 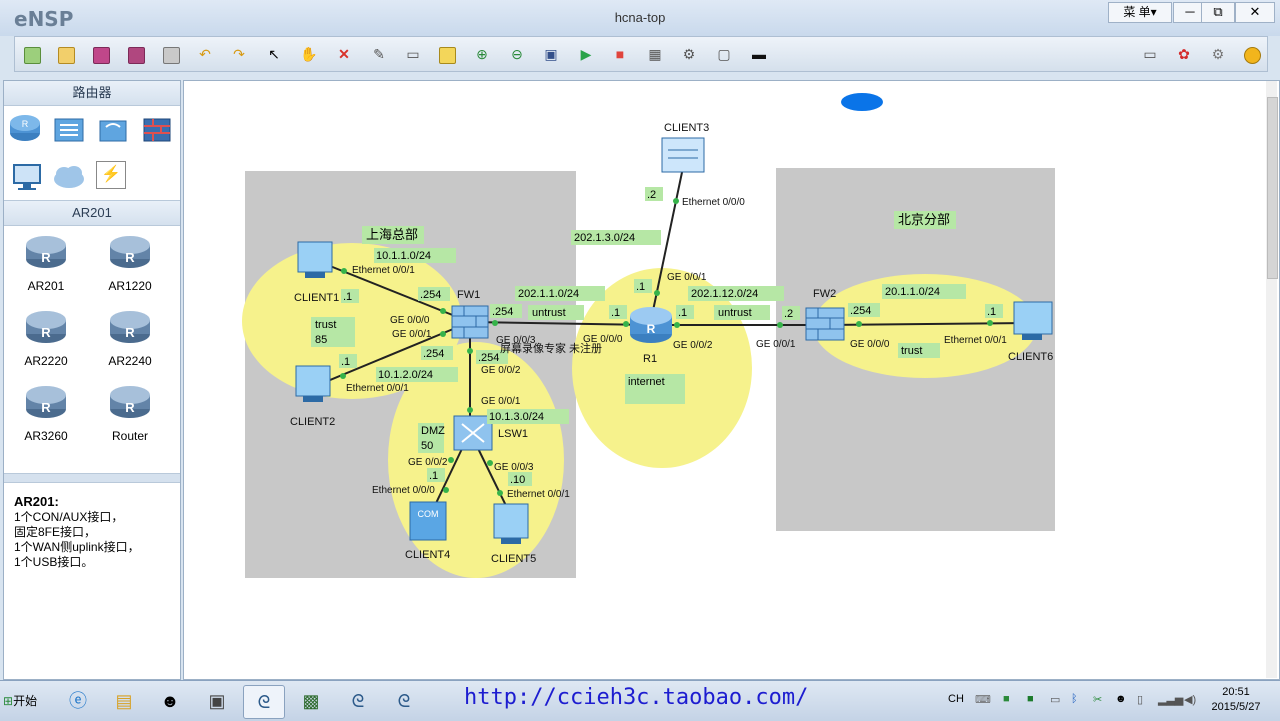 I want to click on subnet-label: 20.1.1.0/24, so click(x=924, y=291).